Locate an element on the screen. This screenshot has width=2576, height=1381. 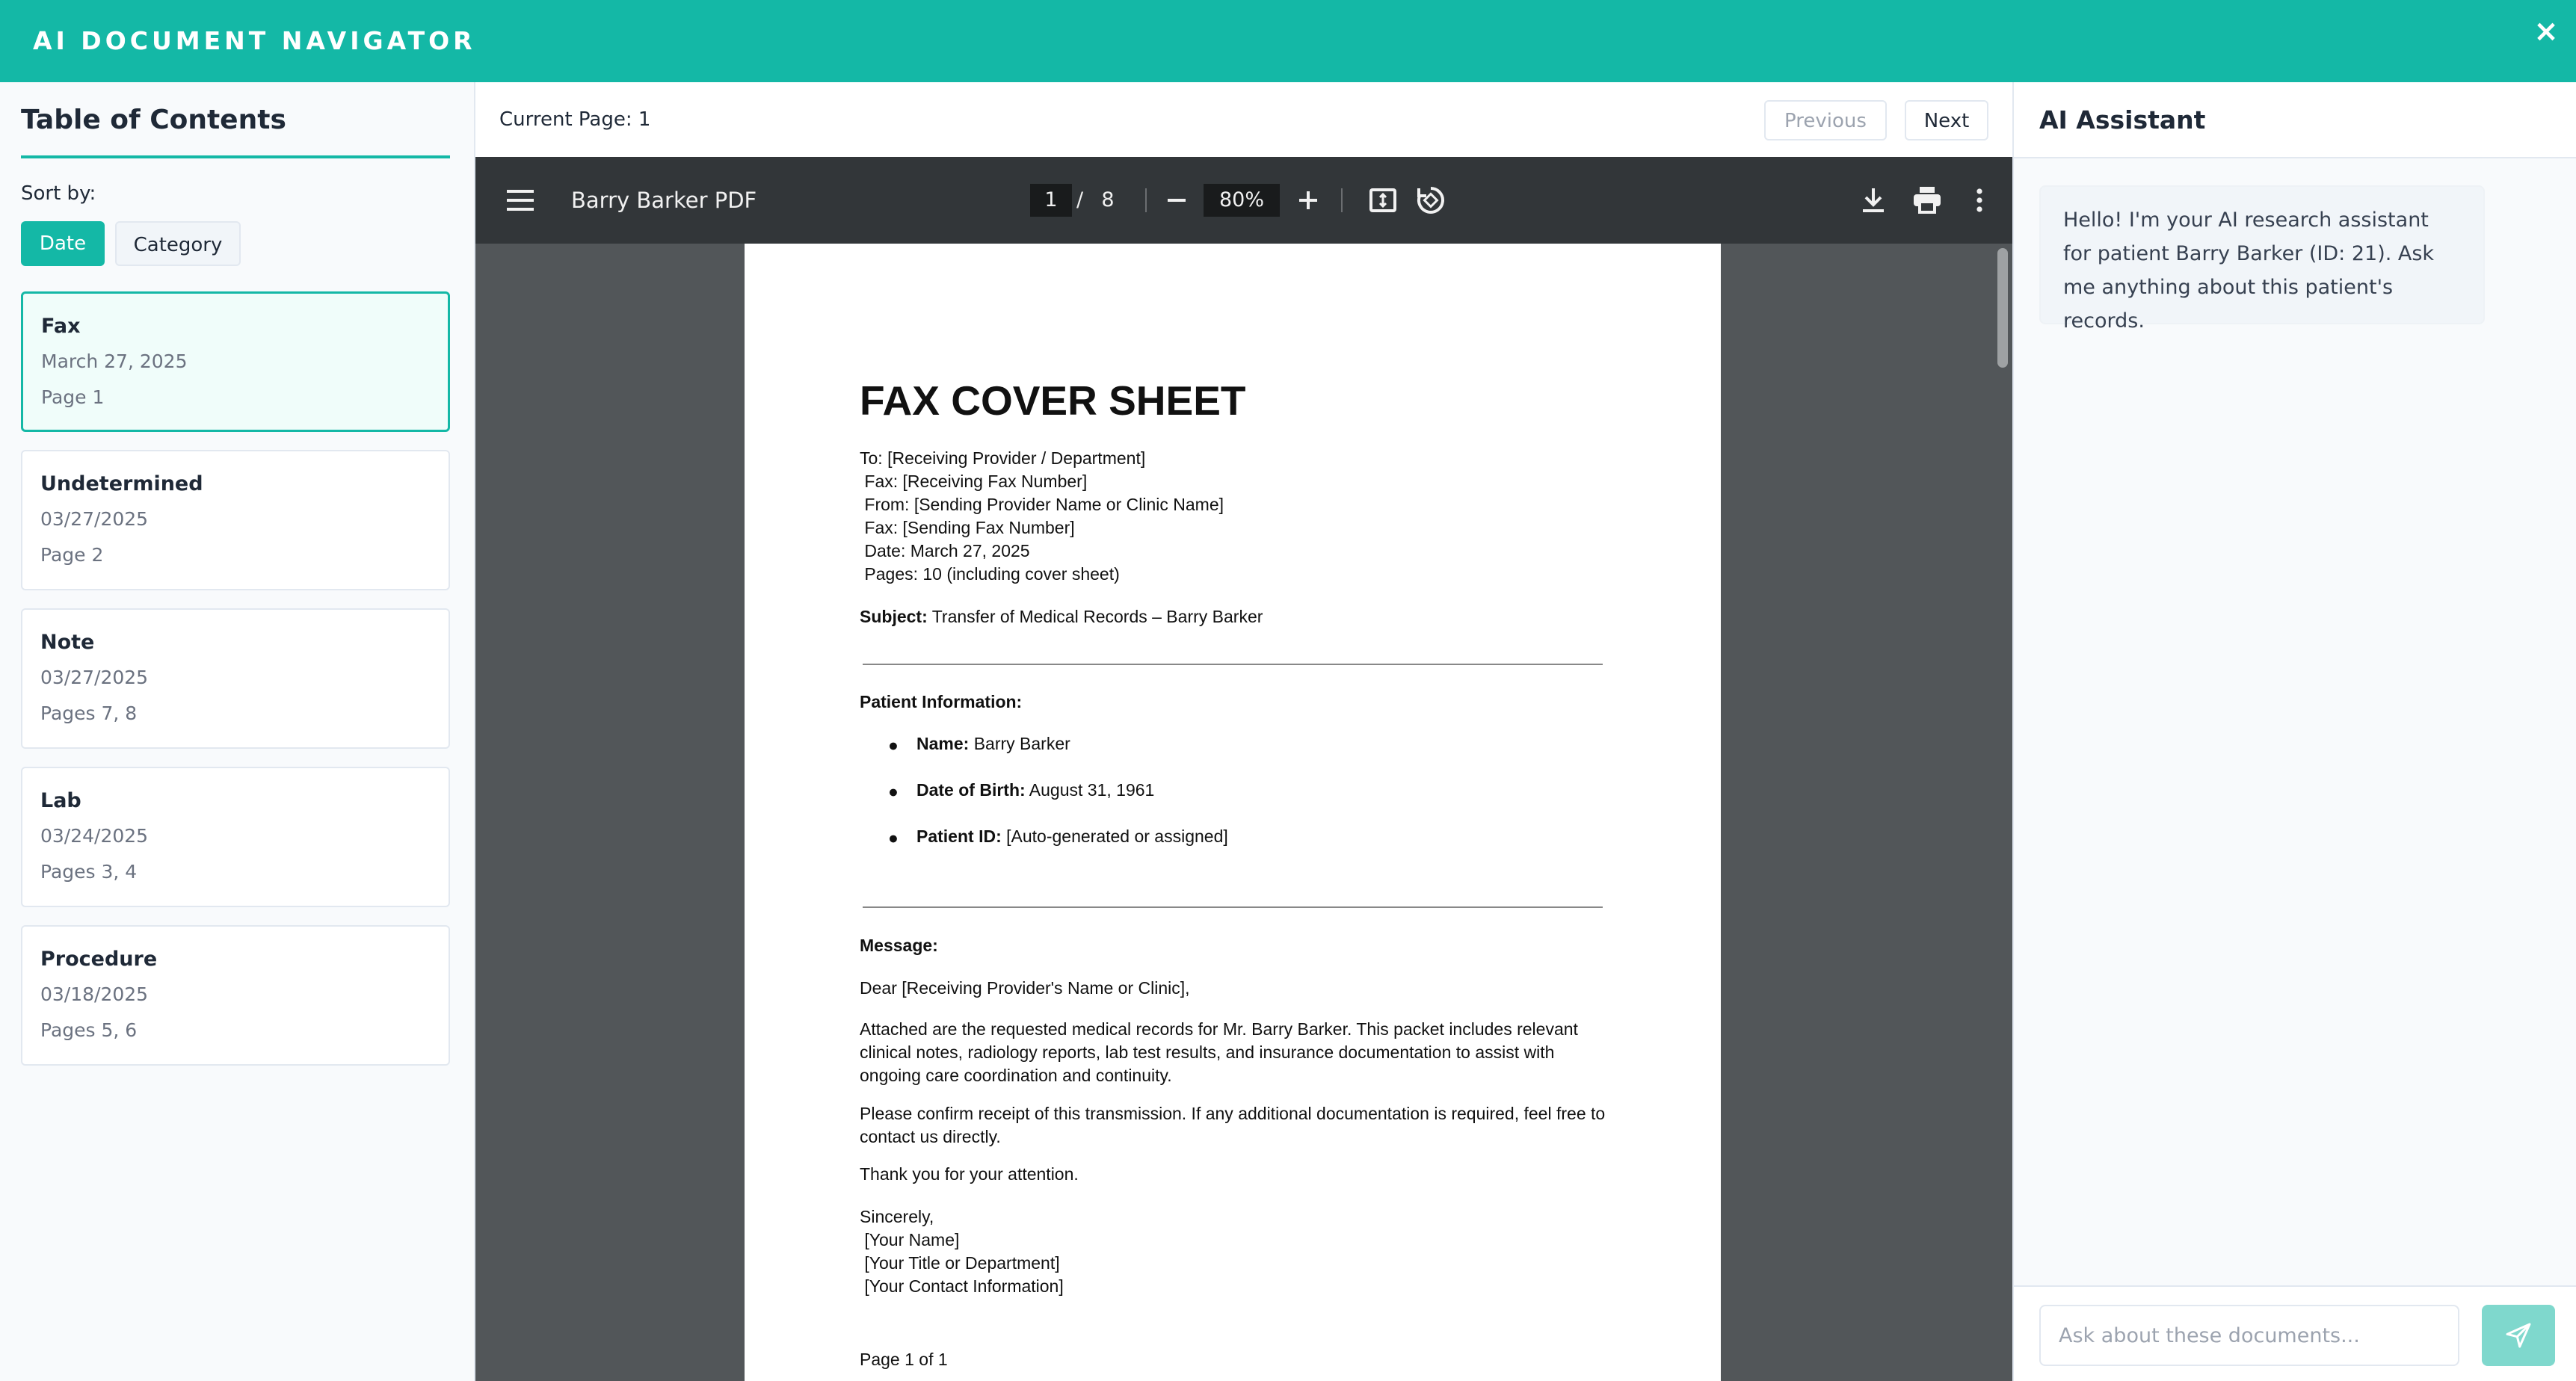
doc-date-line: Date: March 27, 2025 is located at coordinates (945, 551).